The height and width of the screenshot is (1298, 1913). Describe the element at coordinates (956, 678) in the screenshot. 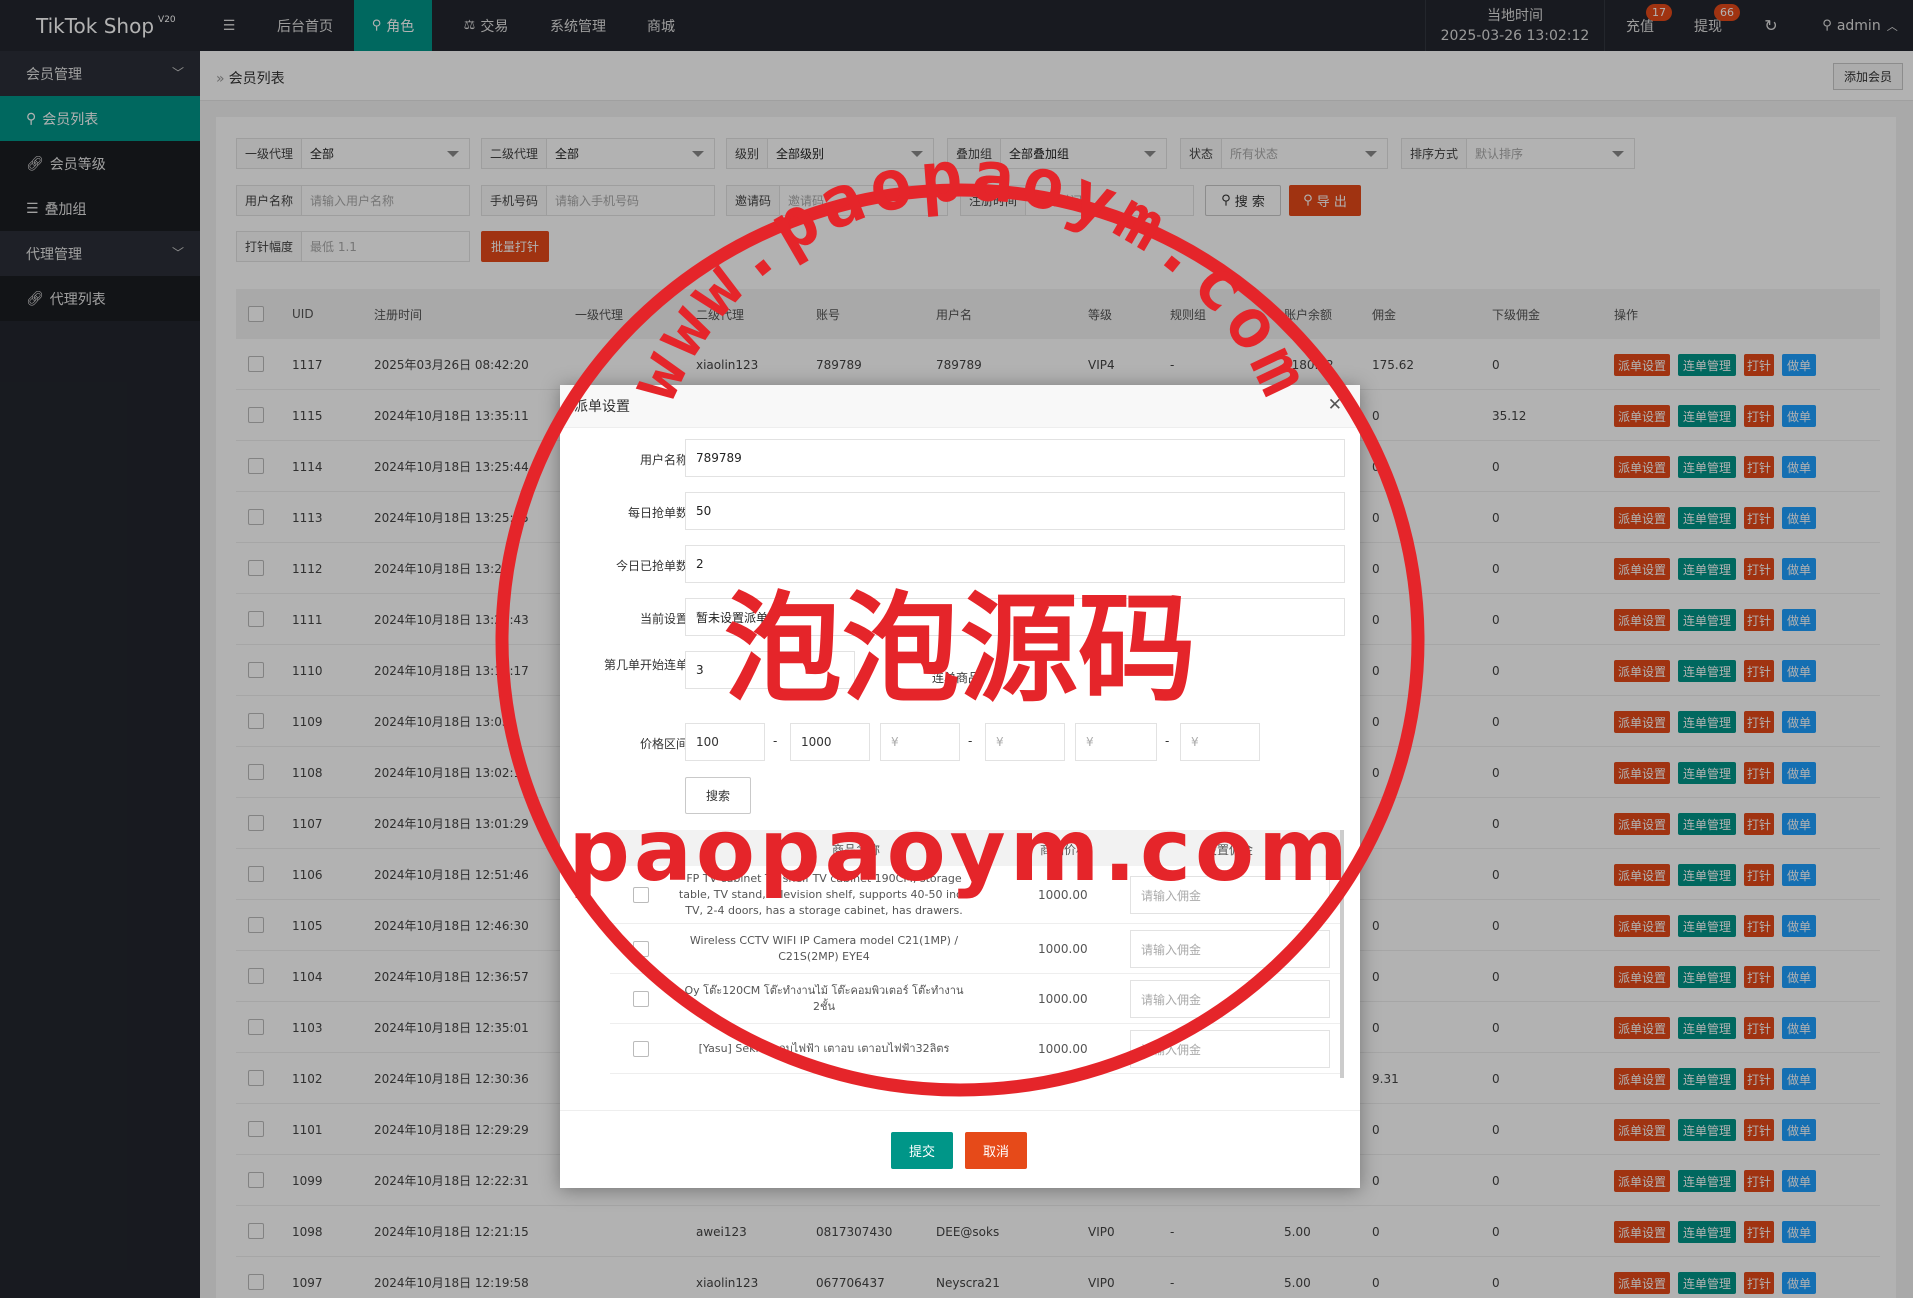

I see `combo-products-label: 连单商品` at that location.